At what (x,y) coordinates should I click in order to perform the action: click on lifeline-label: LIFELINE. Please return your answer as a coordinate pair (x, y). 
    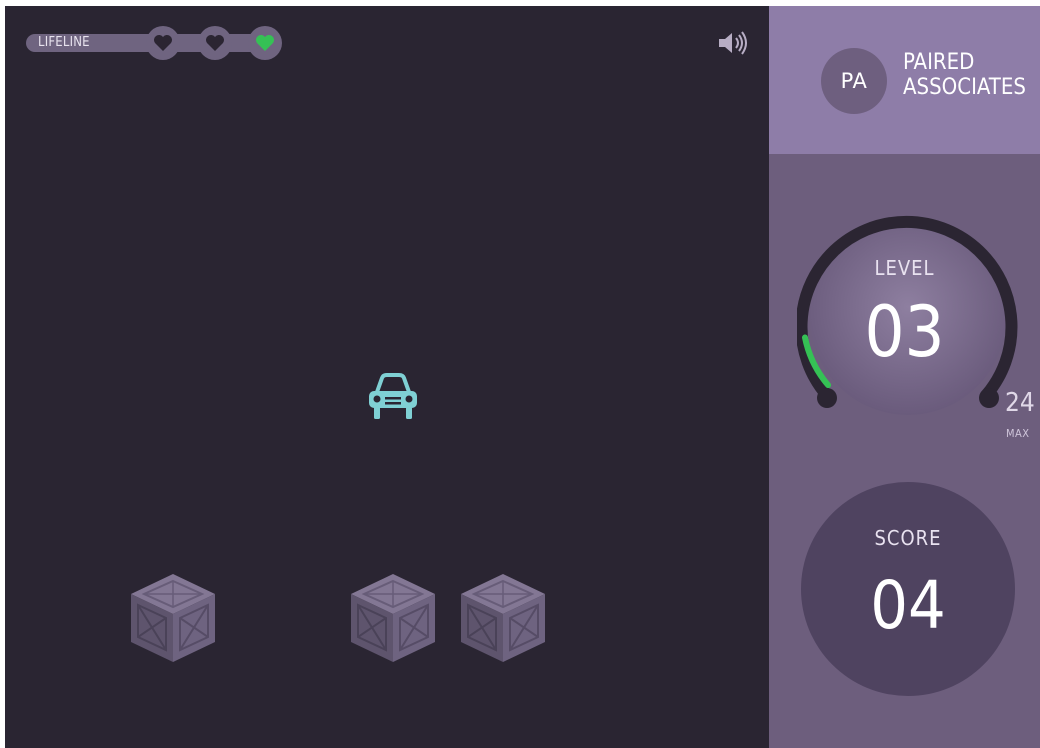
    Looking at the image, I should click on (64, 42).